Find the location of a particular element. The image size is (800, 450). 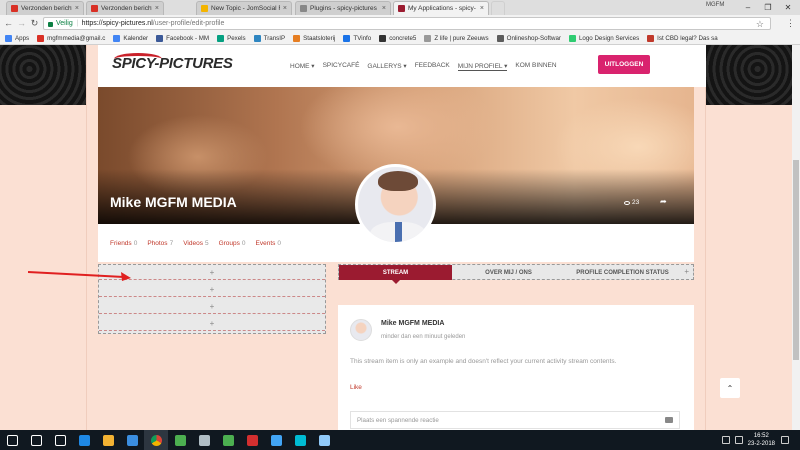

camera-icon is located at coordinates (669, 420).